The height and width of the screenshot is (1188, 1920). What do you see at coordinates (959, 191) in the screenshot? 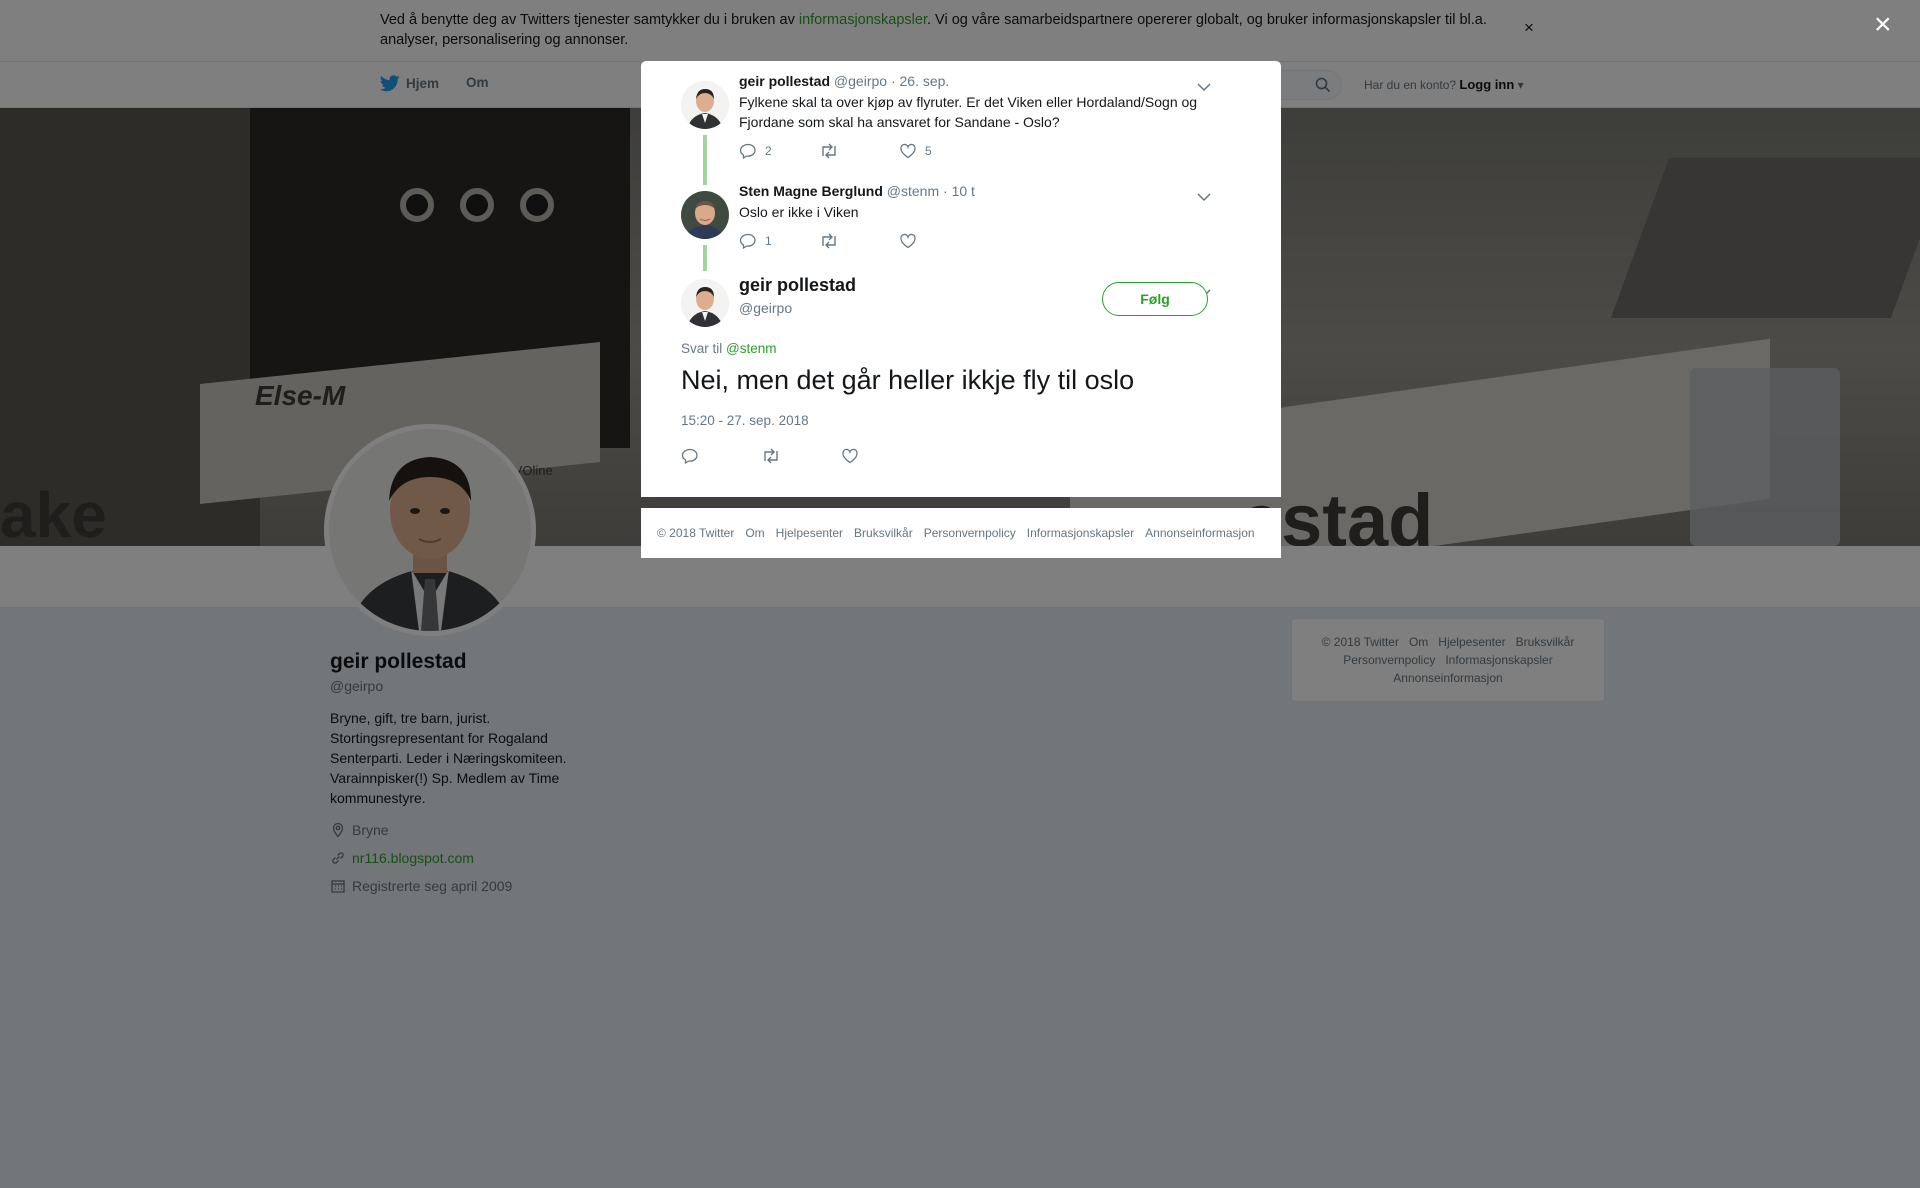
I see `tweet-time: · 10 t` at bounding box center [959, 191].